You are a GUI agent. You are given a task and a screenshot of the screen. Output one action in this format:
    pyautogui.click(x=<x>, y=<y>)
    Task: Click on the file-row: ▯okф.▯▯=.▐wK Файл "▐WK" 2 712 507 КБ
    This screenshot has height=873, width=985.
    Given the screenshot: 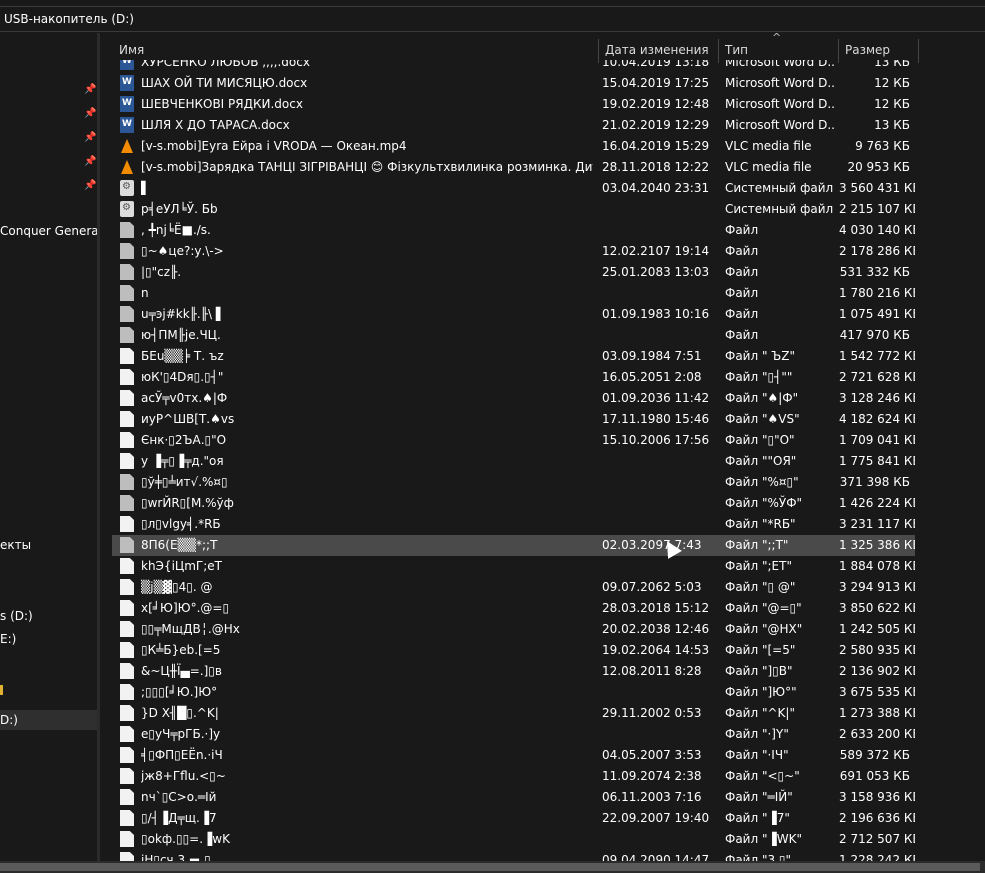 What is the action you would take?
    pyautogui.click(x=513, y=839)
    